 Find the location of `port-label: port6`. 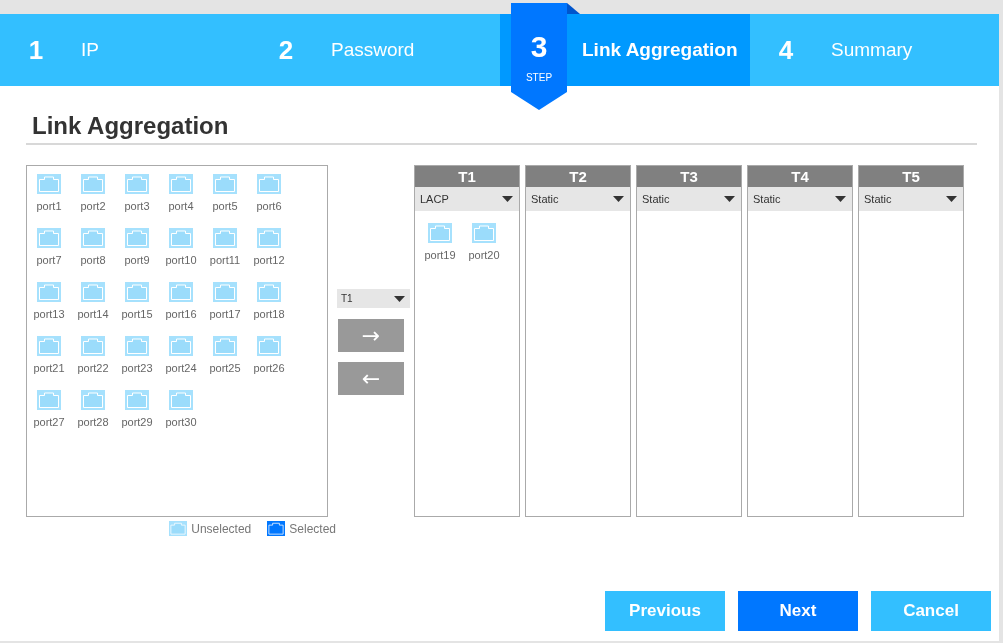

port-label: port6 is located at coordinates (269, 206).